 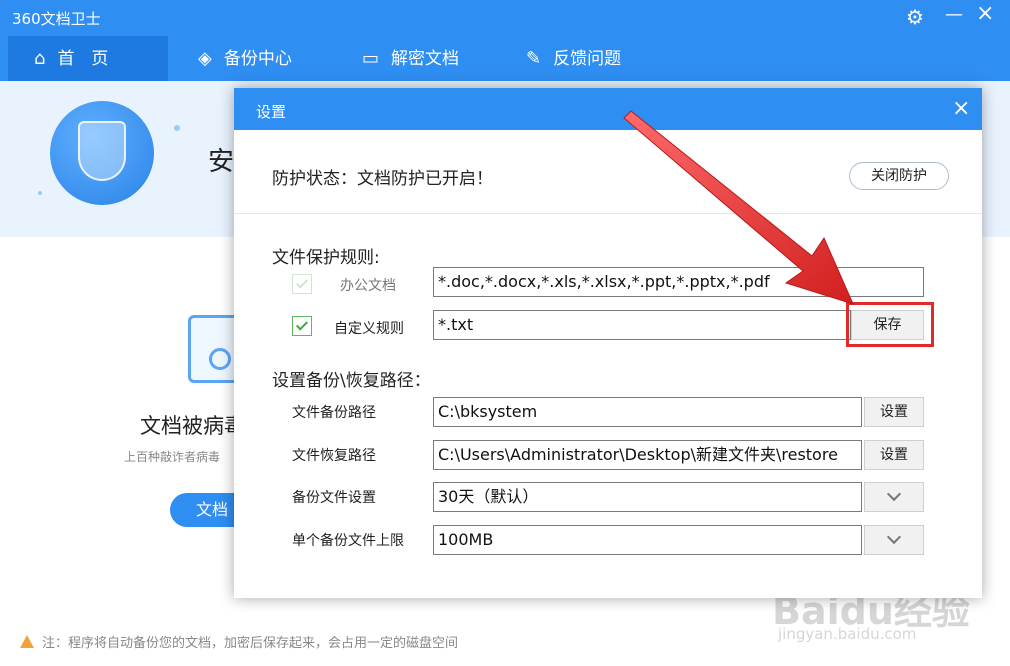 What do you see at coordinates (172, 457) in the screenshot?
I see `feature-subtitle: 上百种敲诈者病毒` at bounding box center [172, 457].